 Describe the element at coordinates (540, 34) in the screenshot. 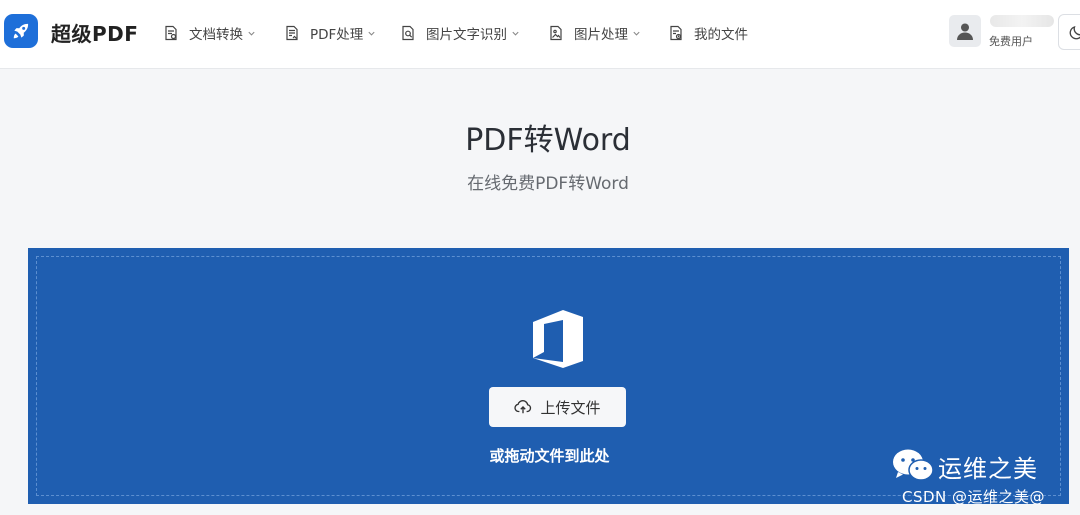

I see `top-header: 超级PDF 文档转换 PDF处理 图片文字识别 图片处理 我的文件 免费用户` at that location.